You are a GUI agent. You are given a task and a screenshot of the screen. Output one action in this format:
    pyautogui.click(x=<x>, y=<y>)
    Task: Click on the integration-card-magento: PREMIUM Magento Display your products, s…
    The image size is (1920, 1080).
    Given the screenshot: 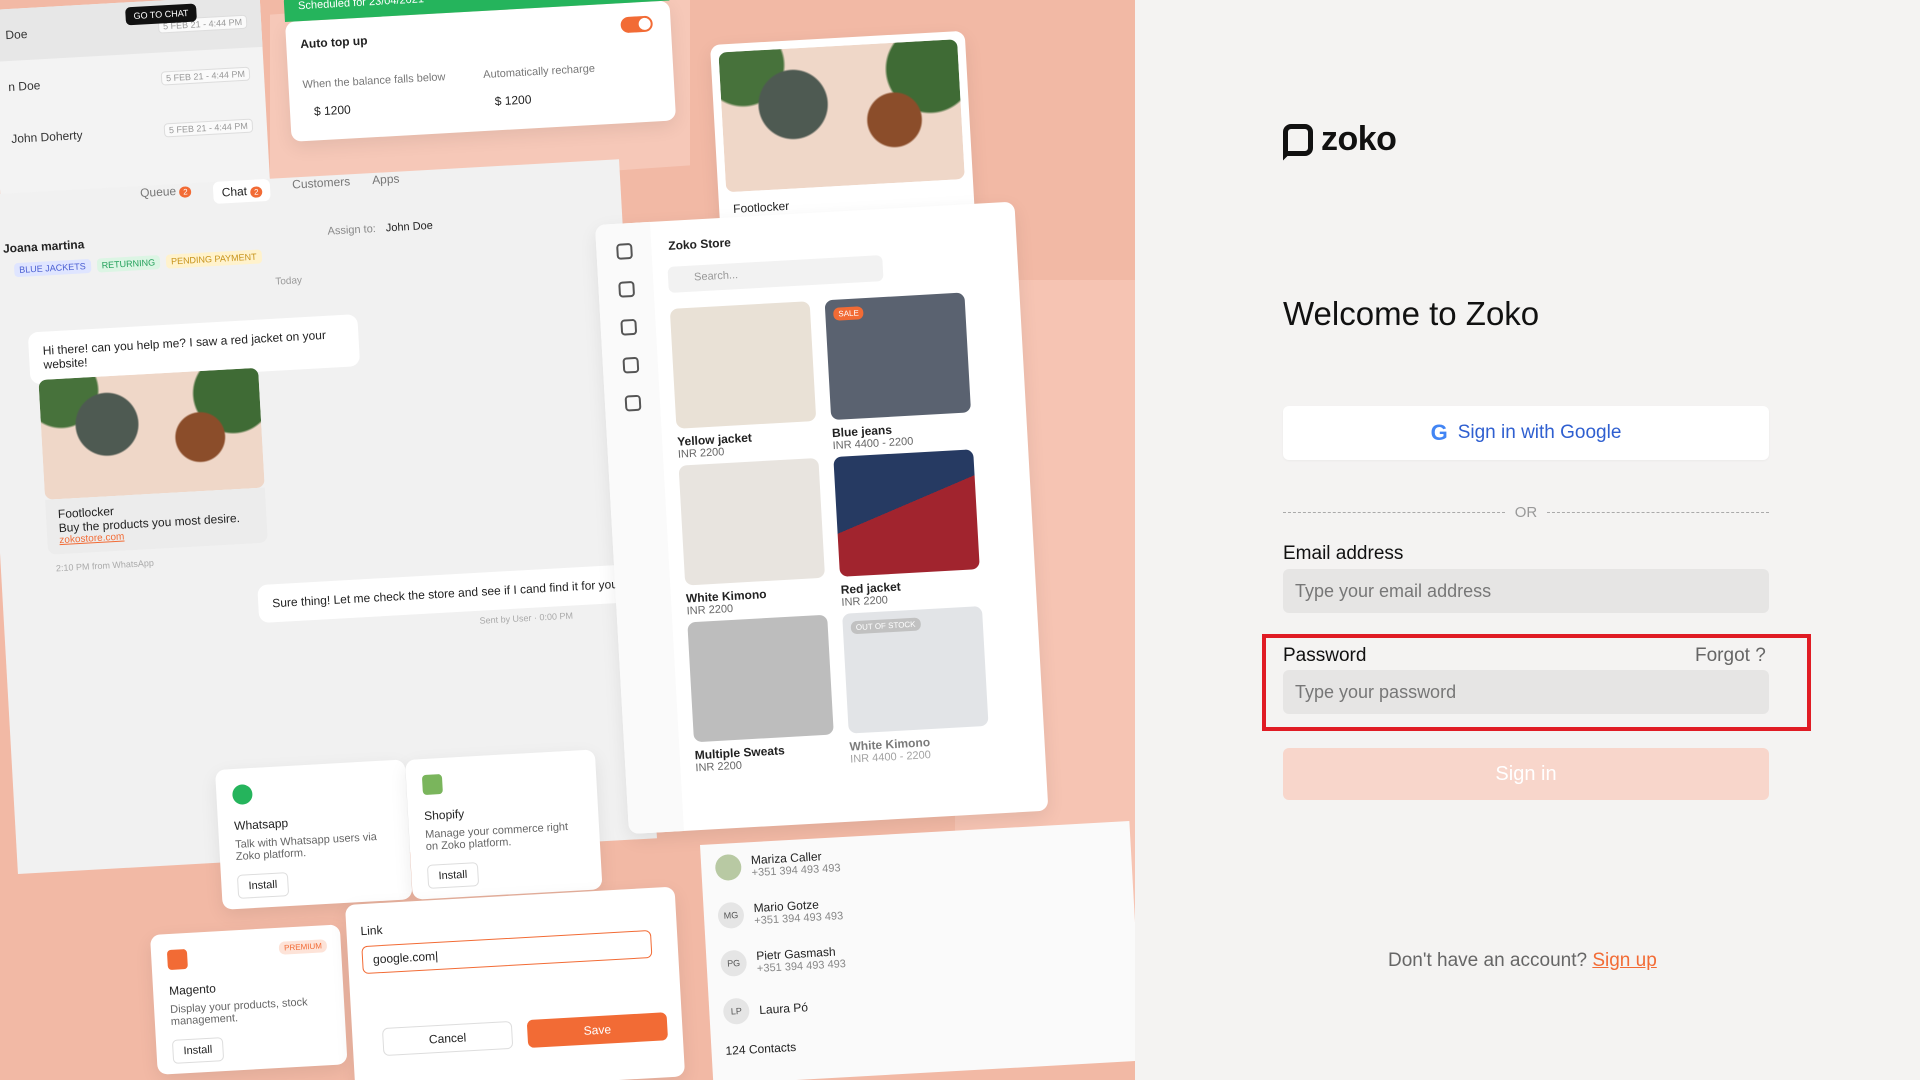 What is the action you would take?
    pyautogui.click(x=249, y=999)
    